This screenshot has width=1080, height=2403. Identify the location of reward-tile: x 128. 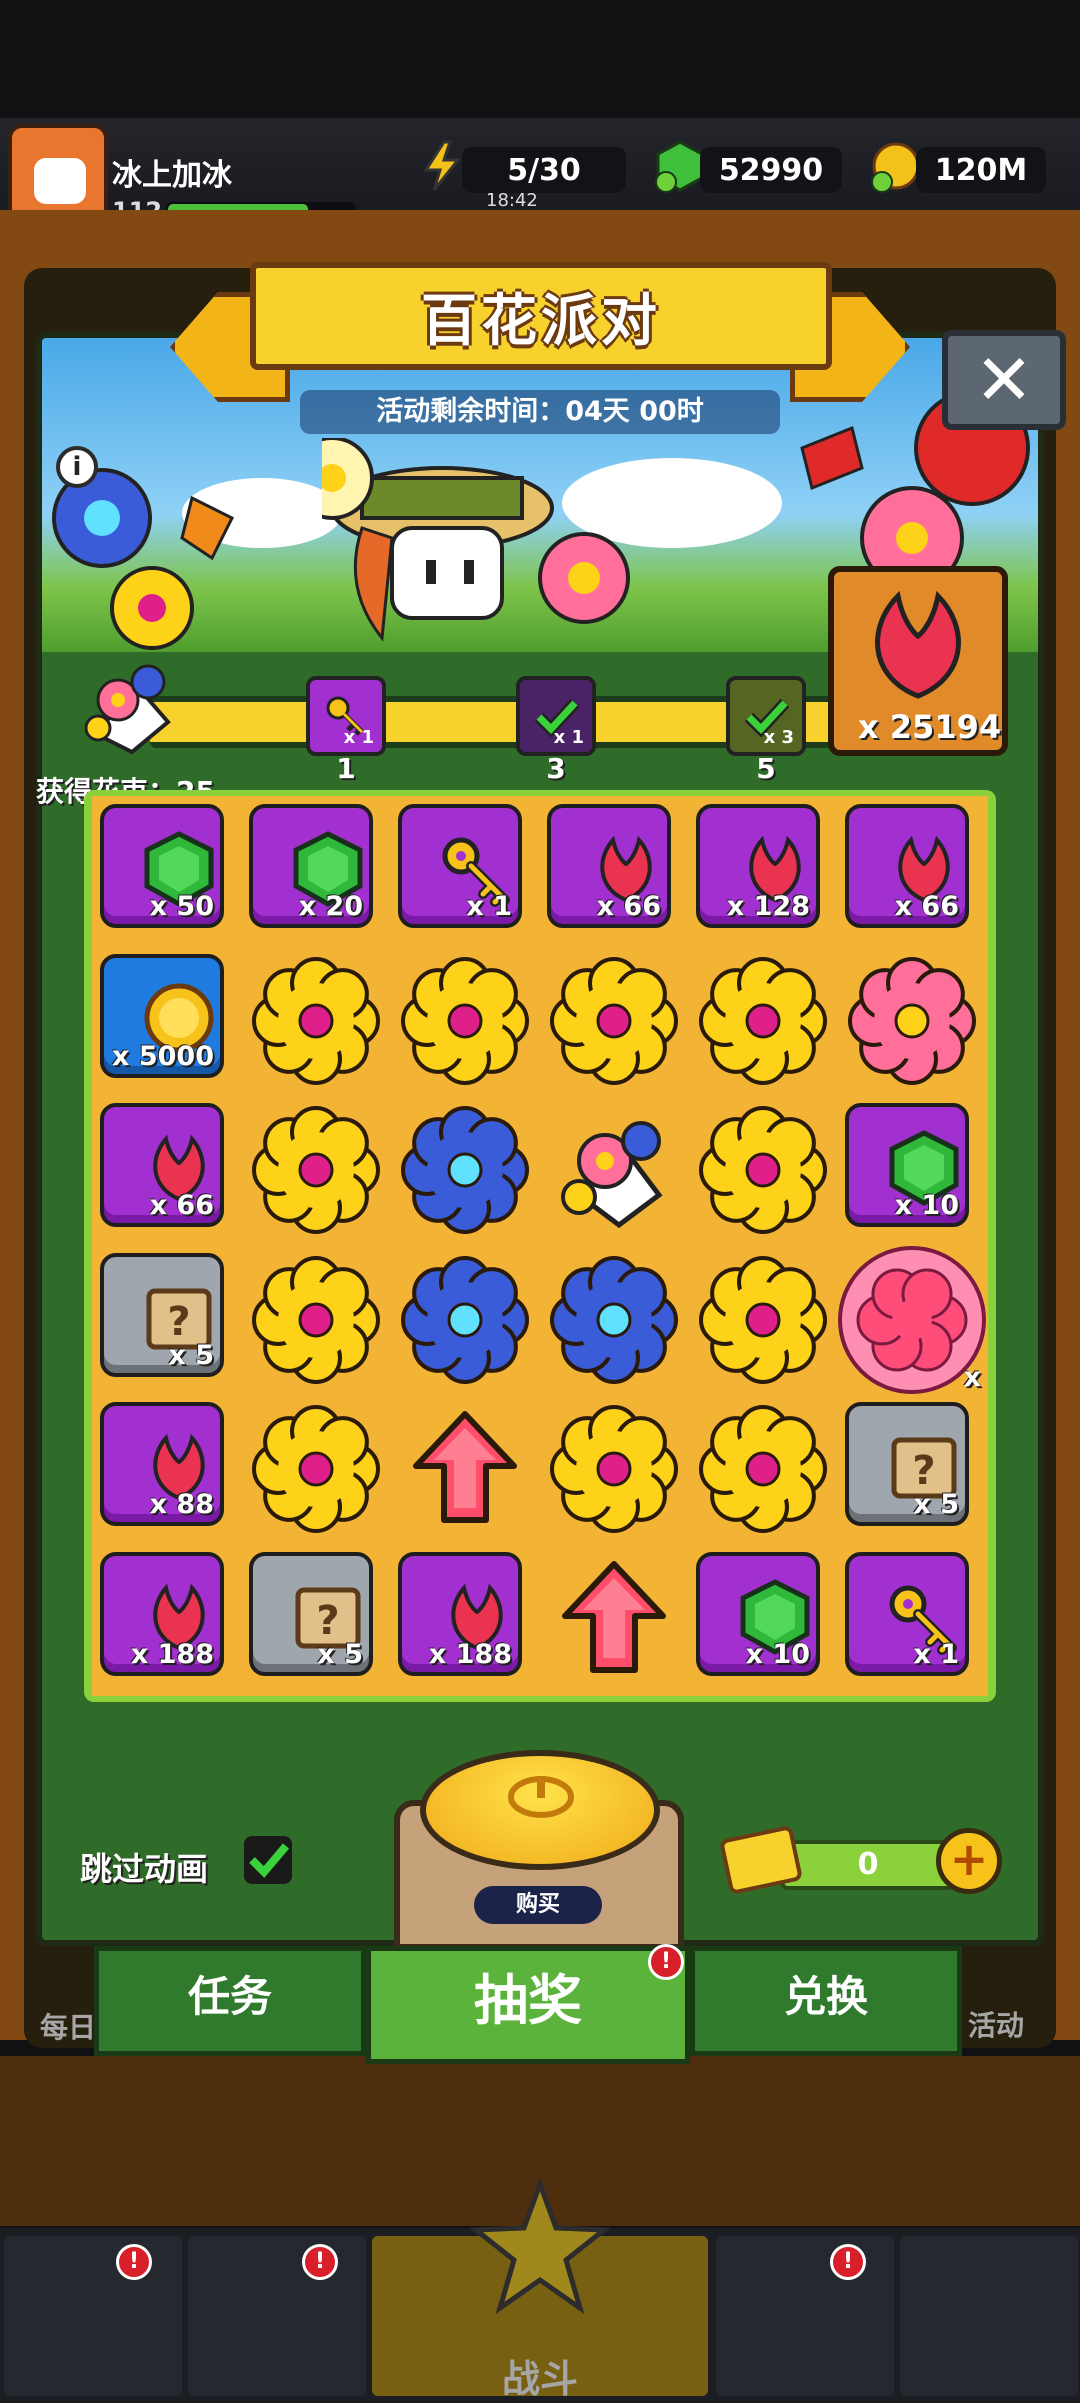
(758, 866).